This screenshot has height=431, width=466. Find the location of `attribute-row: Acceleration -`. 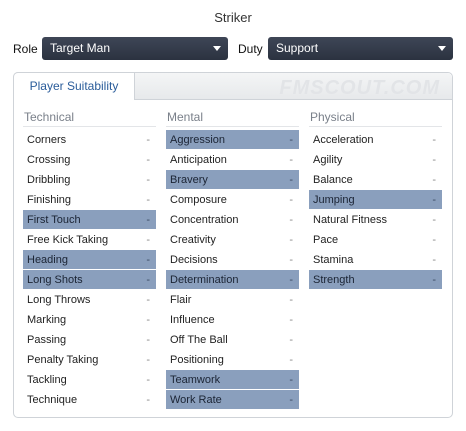

attribute-row: Acceleration - is located at coordinates (375, 140).